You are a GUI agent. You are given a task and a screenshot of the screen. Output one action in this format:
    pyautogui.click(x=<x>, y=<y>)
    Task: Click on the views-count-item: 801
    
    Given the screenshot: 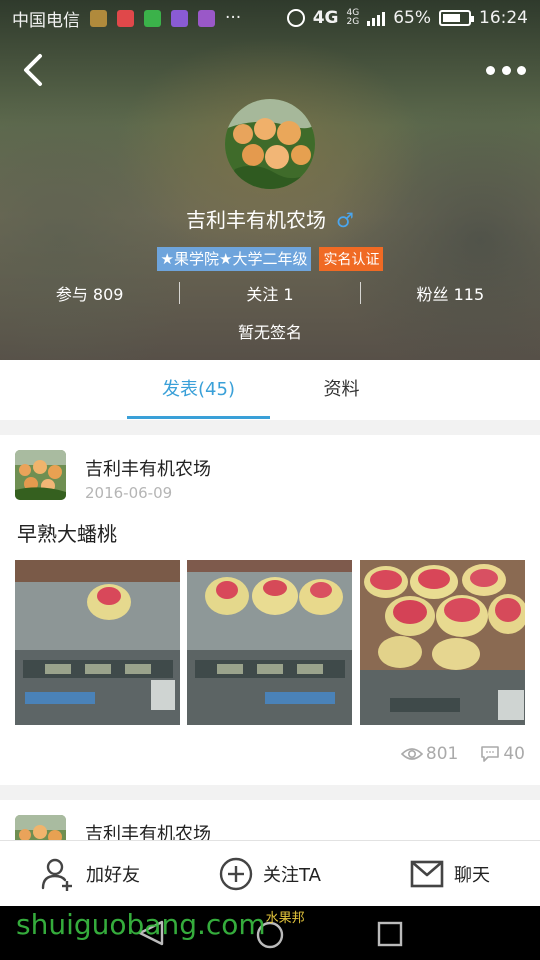 What is the action you would take?
    pyautogui.click(x=429, y=754)
    